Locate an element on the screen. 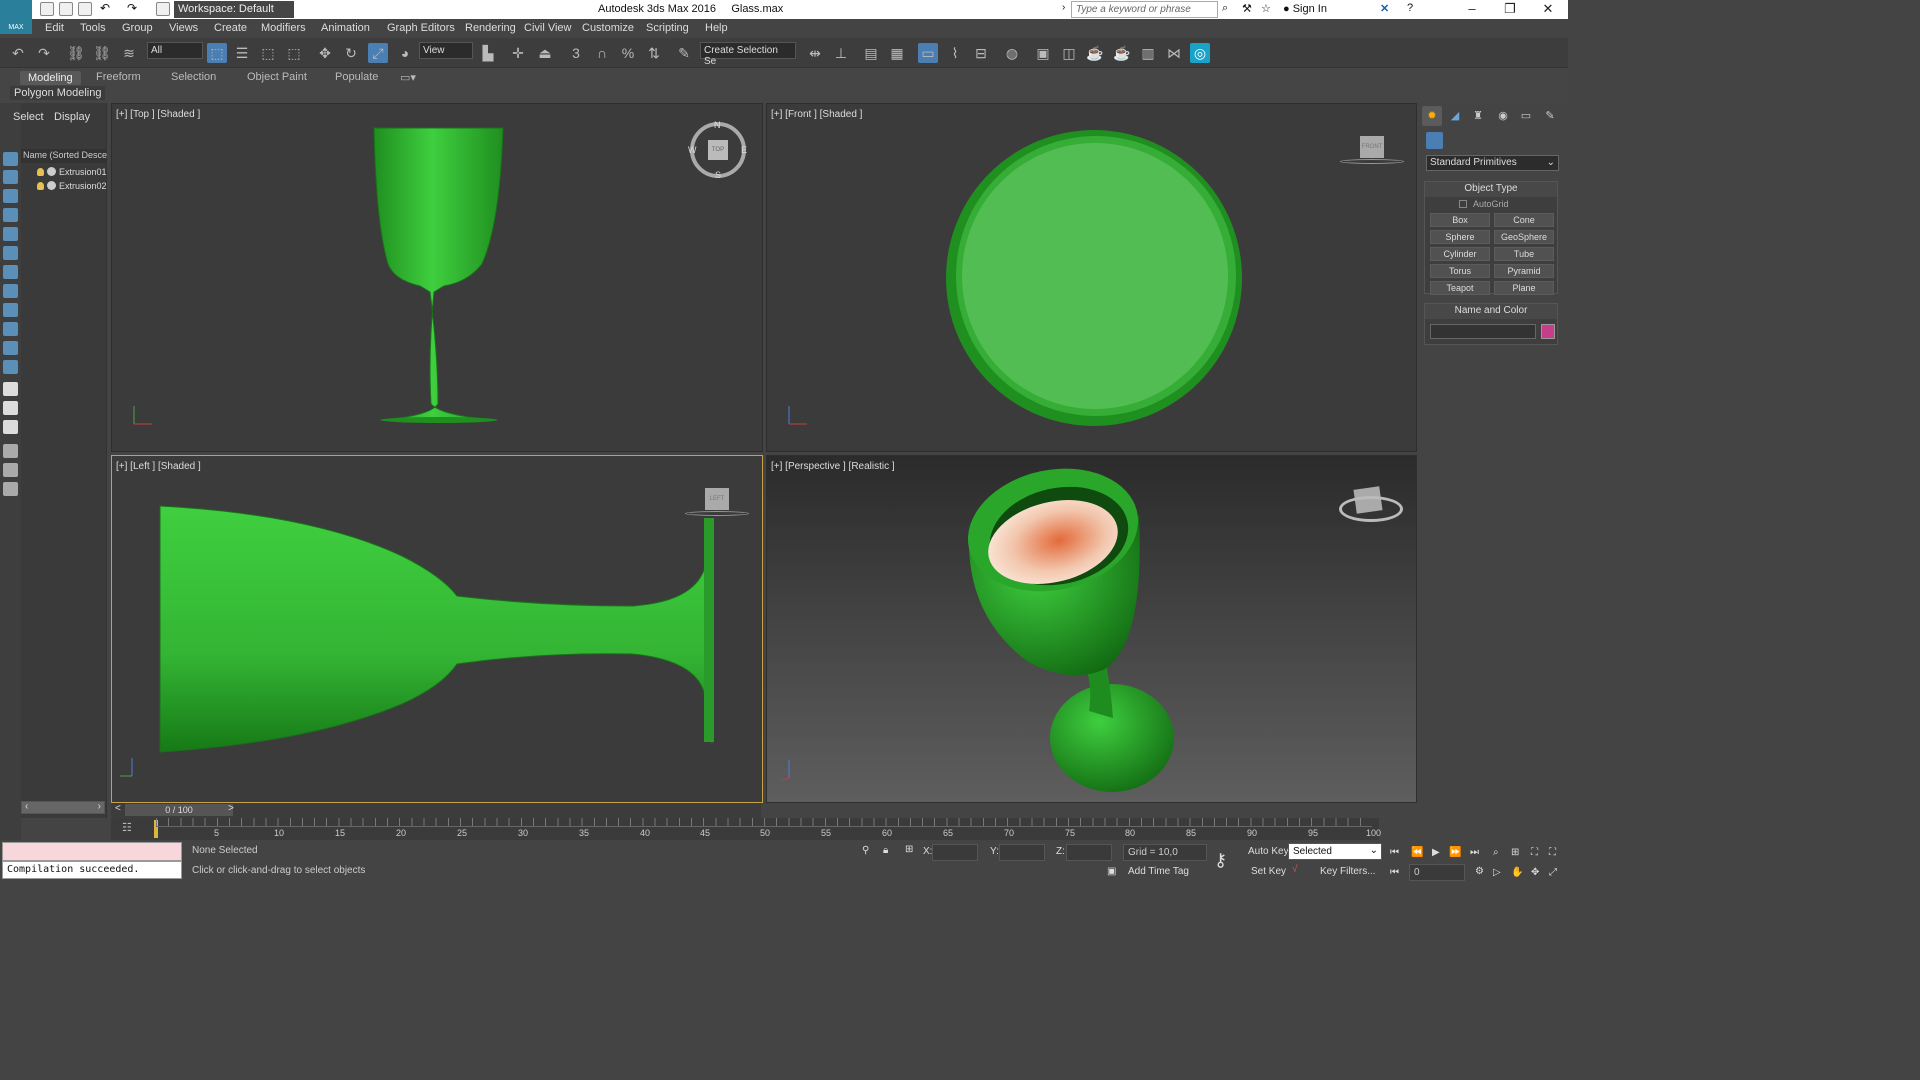 The image size is (1920, 1080). sign-in-button: ● Sign In is located at coordinates (1305, 9).